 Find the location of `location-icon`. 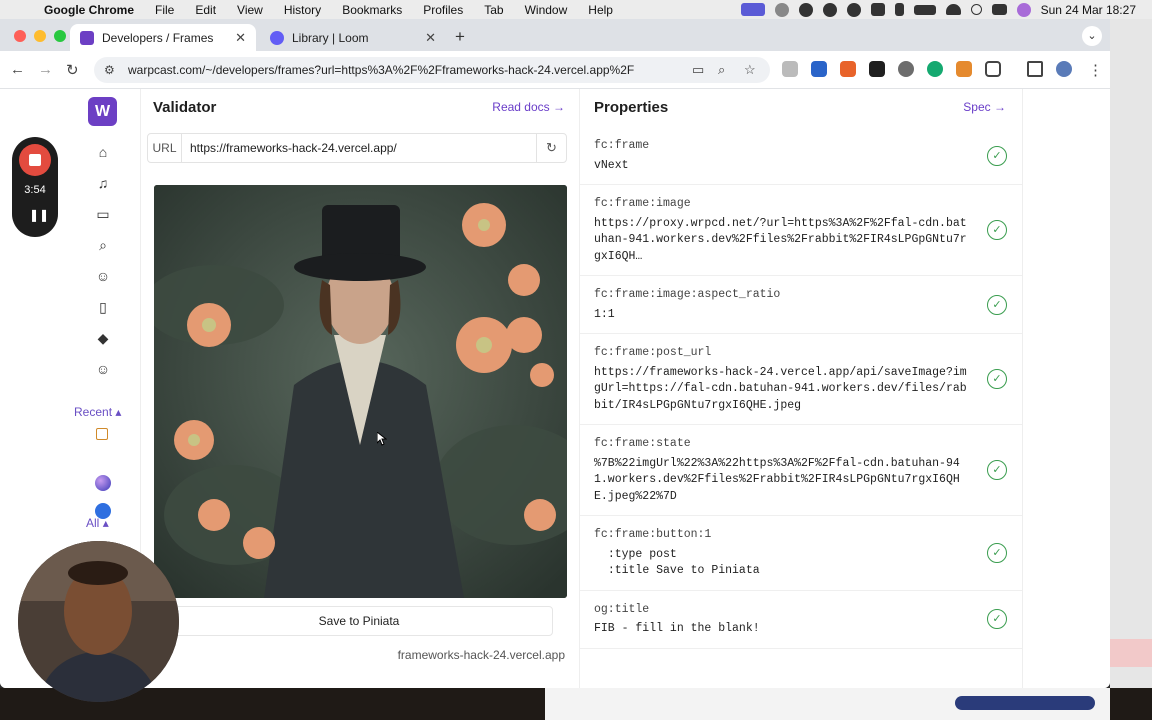

location-icon is located at coordinates (781, 9).